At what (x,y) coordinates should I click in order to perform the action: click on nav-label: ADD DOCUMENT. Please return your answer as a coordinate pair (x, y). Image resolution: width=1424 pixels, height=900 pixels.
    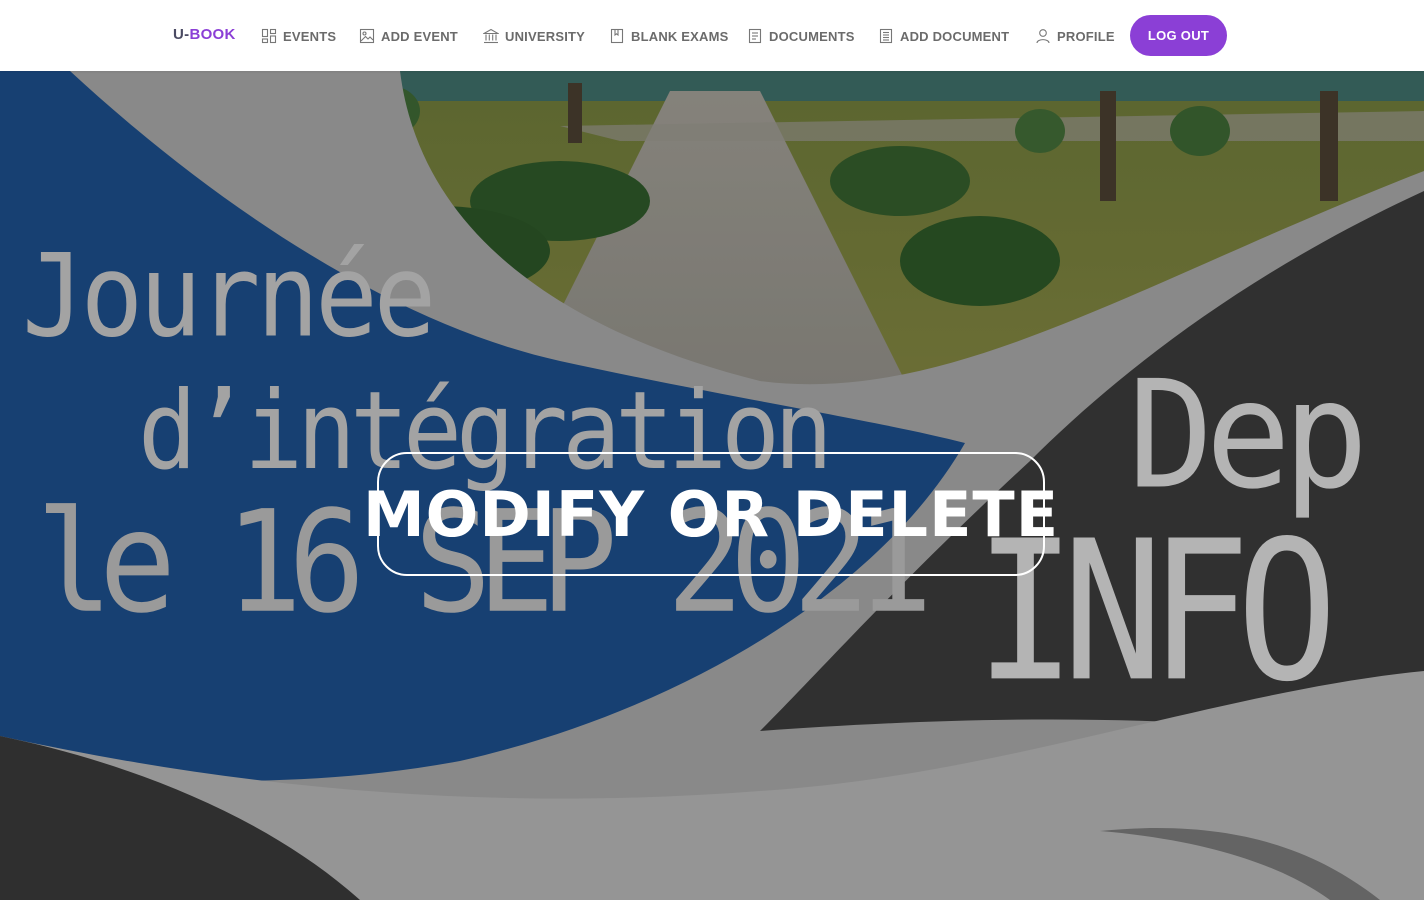
    Looking at the image, I should click on (955, 36).